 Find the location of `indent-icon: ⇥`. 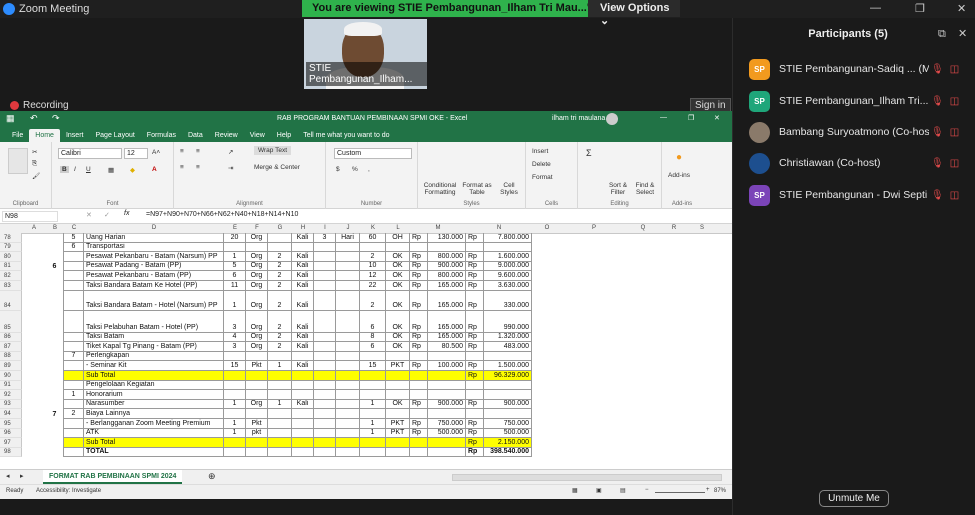

indent-icon: ⇥ is located at coordinates (230, 168).